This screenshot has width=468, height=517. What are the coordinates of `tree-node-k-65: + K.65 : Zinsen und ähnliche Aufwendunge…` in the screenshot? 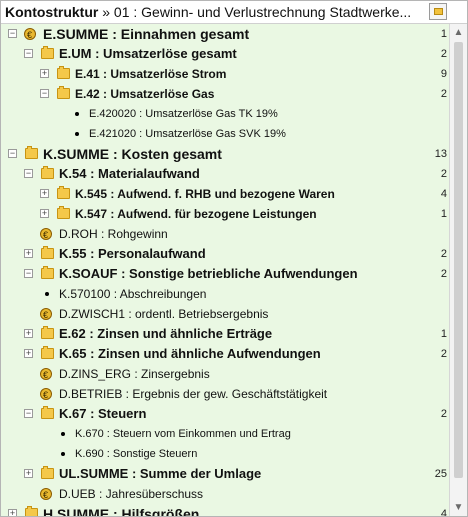 It's located at (225, 354).